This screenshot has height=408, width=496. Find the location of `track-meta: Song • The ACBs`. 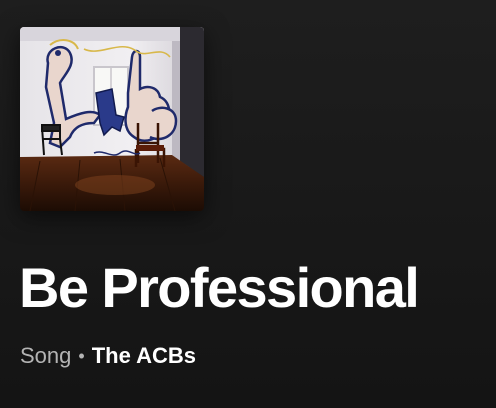

track-meta: Song • The ACBs is located at coordinates (108, 356).